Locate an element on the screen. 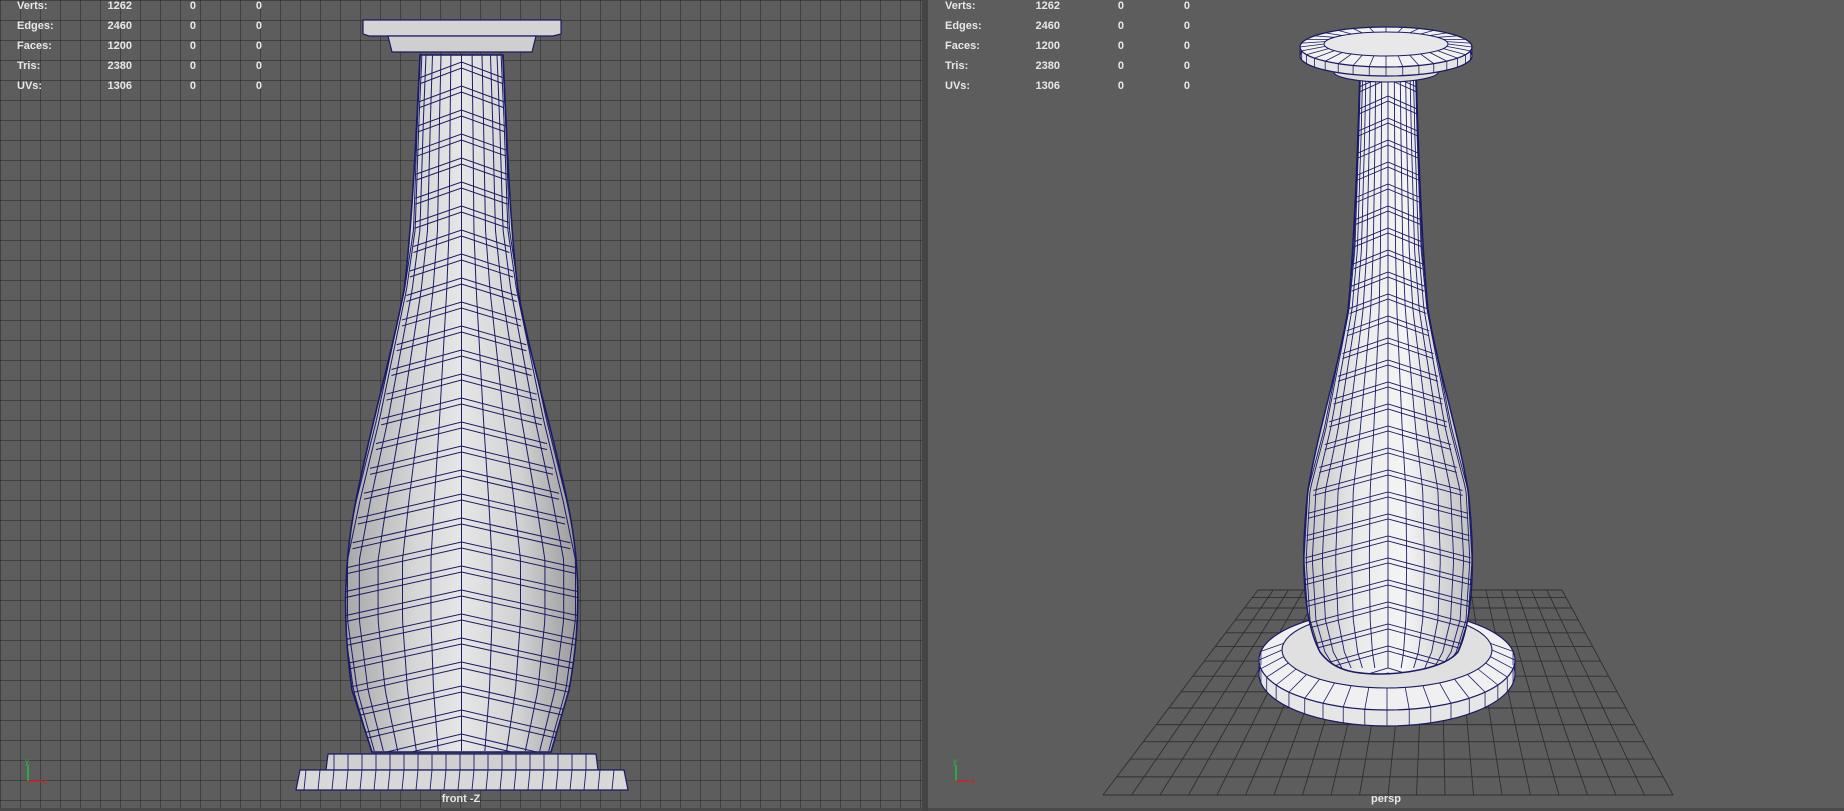 This screenshot has width=1844, height=811. wireframe-lines is located at coordinates (461, 403).